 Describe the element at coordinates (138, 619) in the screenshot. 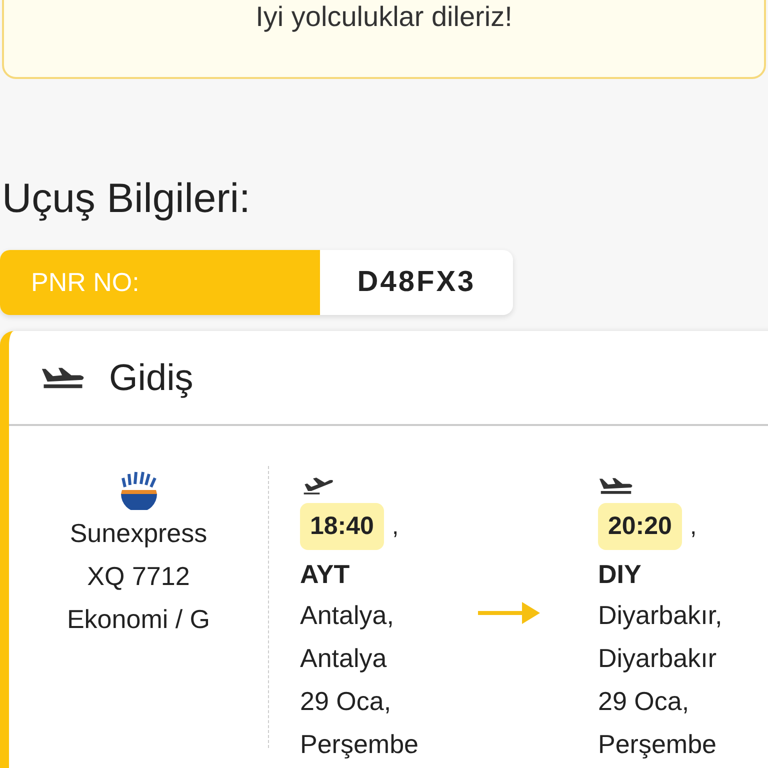

I see `cabin-class: Ekonomi / G` at that location.